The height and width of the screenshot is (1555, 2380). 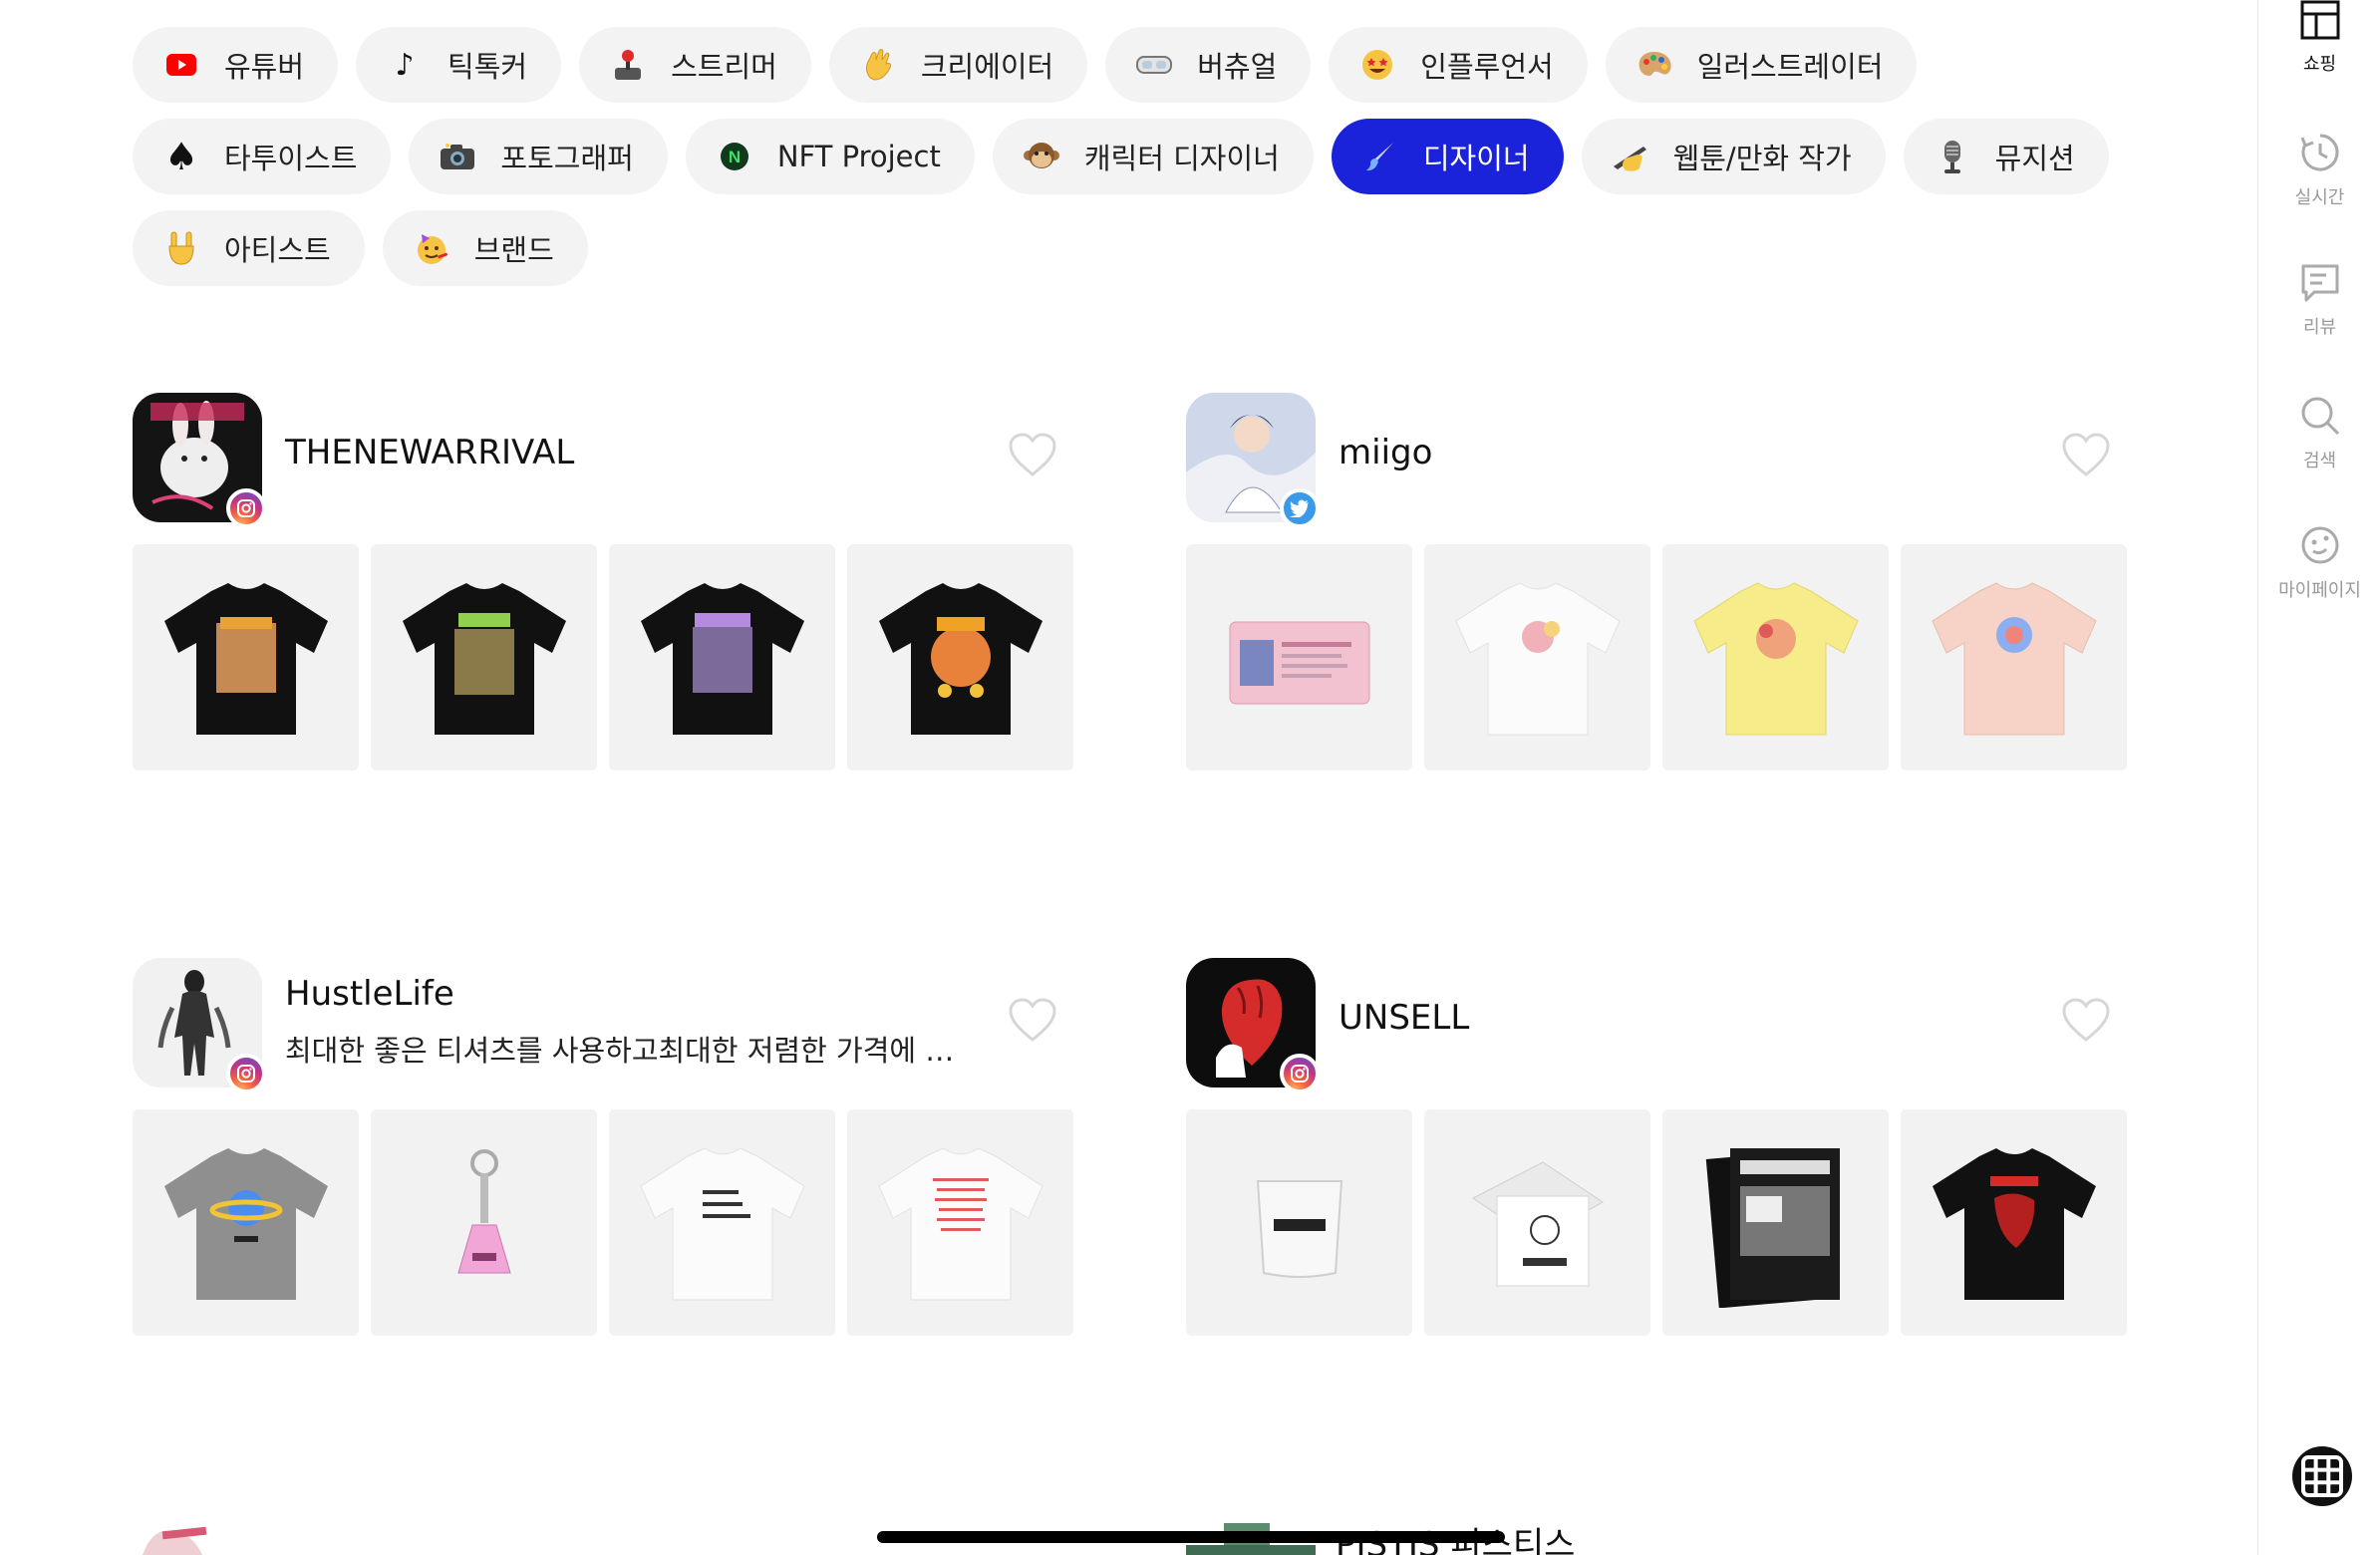 What do you see at coordinates (1487, 67) in the screenshot?
I see `chip-label: 인플루언서` at bounding box center [1487, 67].